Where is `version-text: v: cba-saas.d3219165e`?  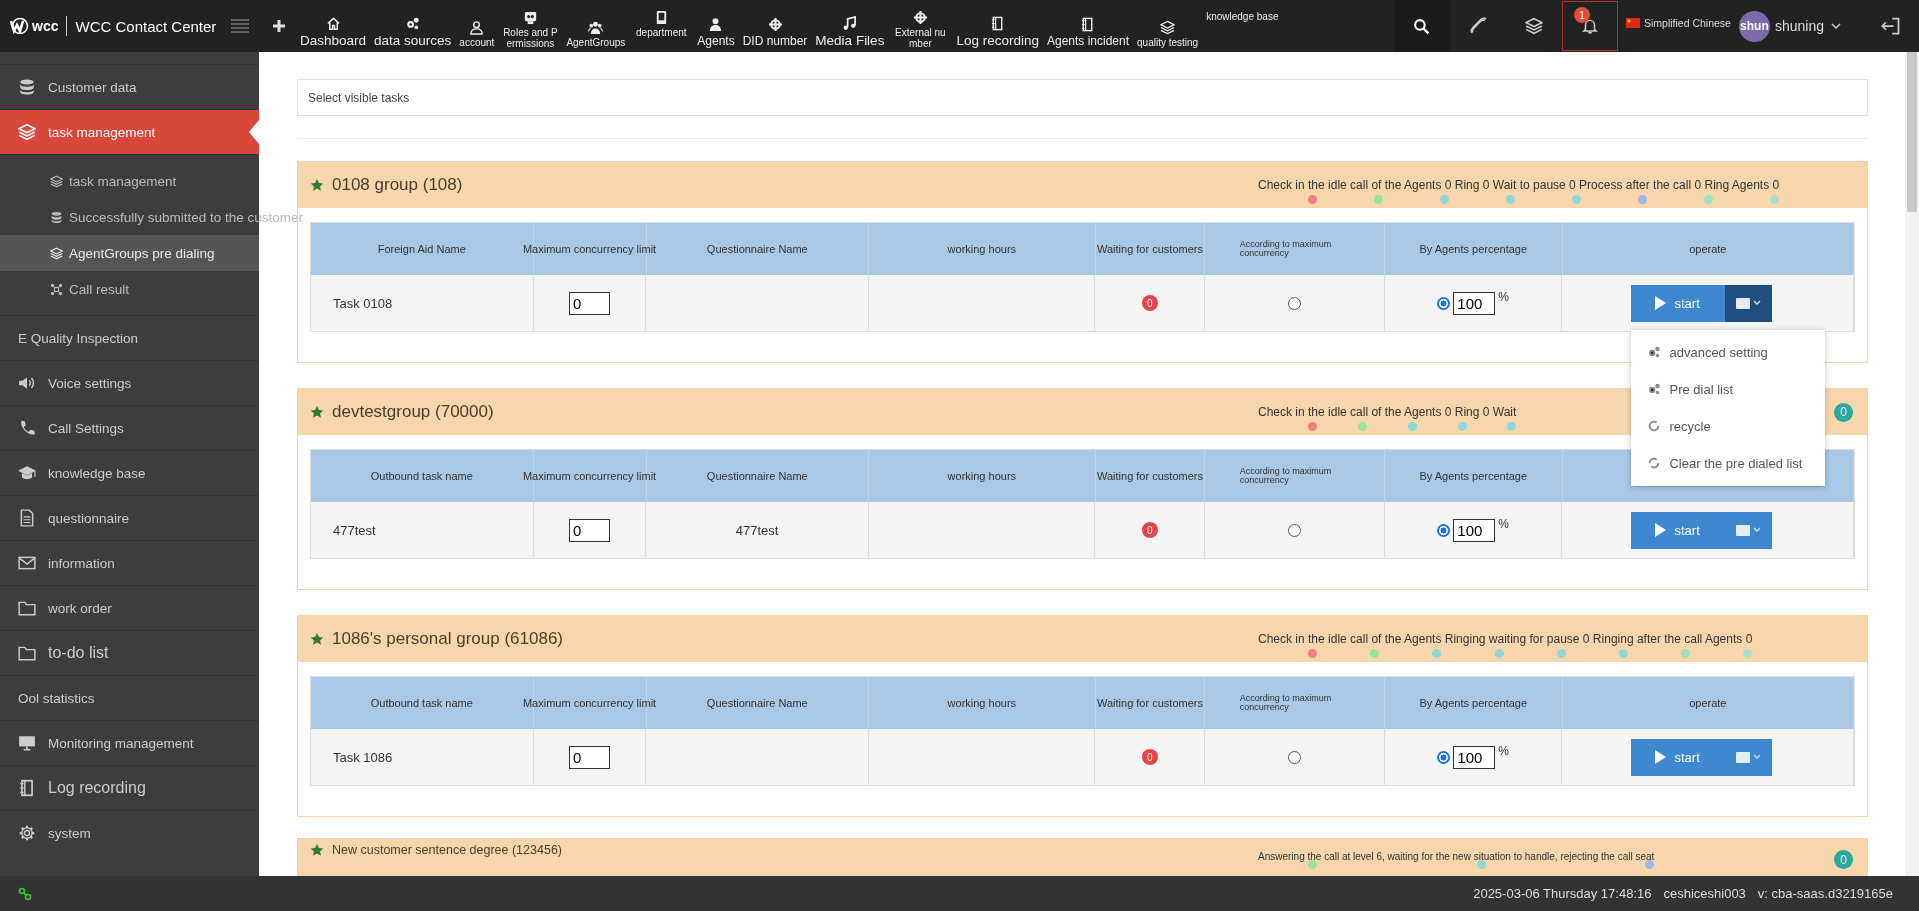
version-text: v: cba-saas.d3219165e is located at coordinates (1825, 893).